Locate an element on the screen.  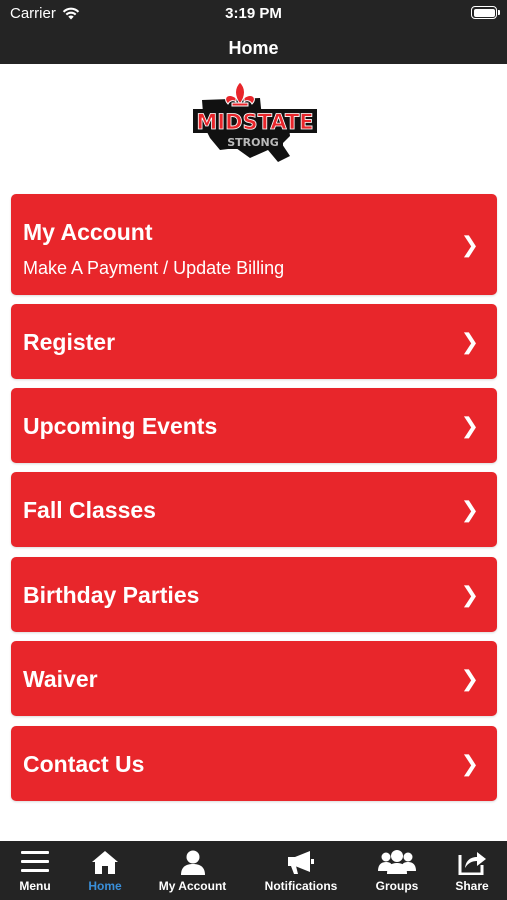
megaphone-icon is located at coordinates (301, 862).